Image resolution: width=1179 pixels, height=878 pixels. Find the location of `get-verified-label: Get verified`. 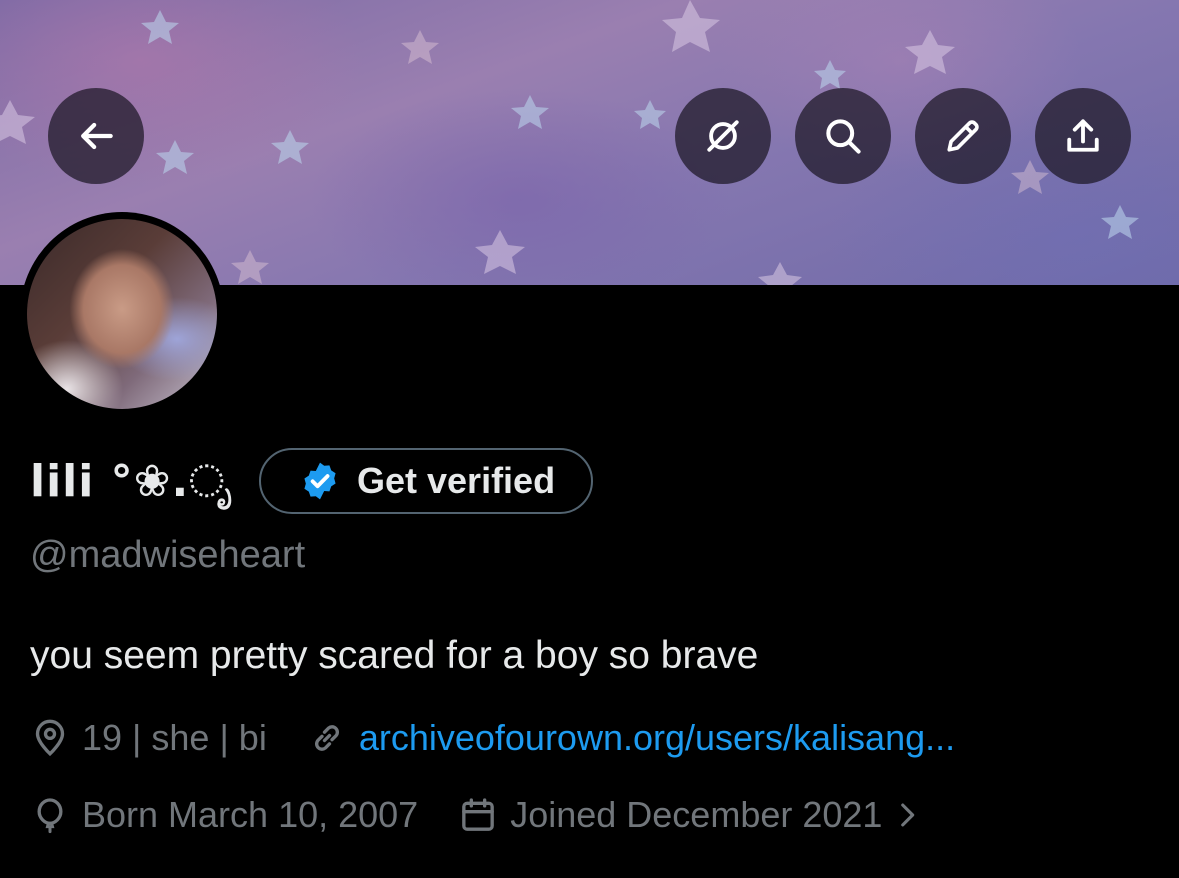

get-verified-label: Get verified is located at coordinates (456, 480).